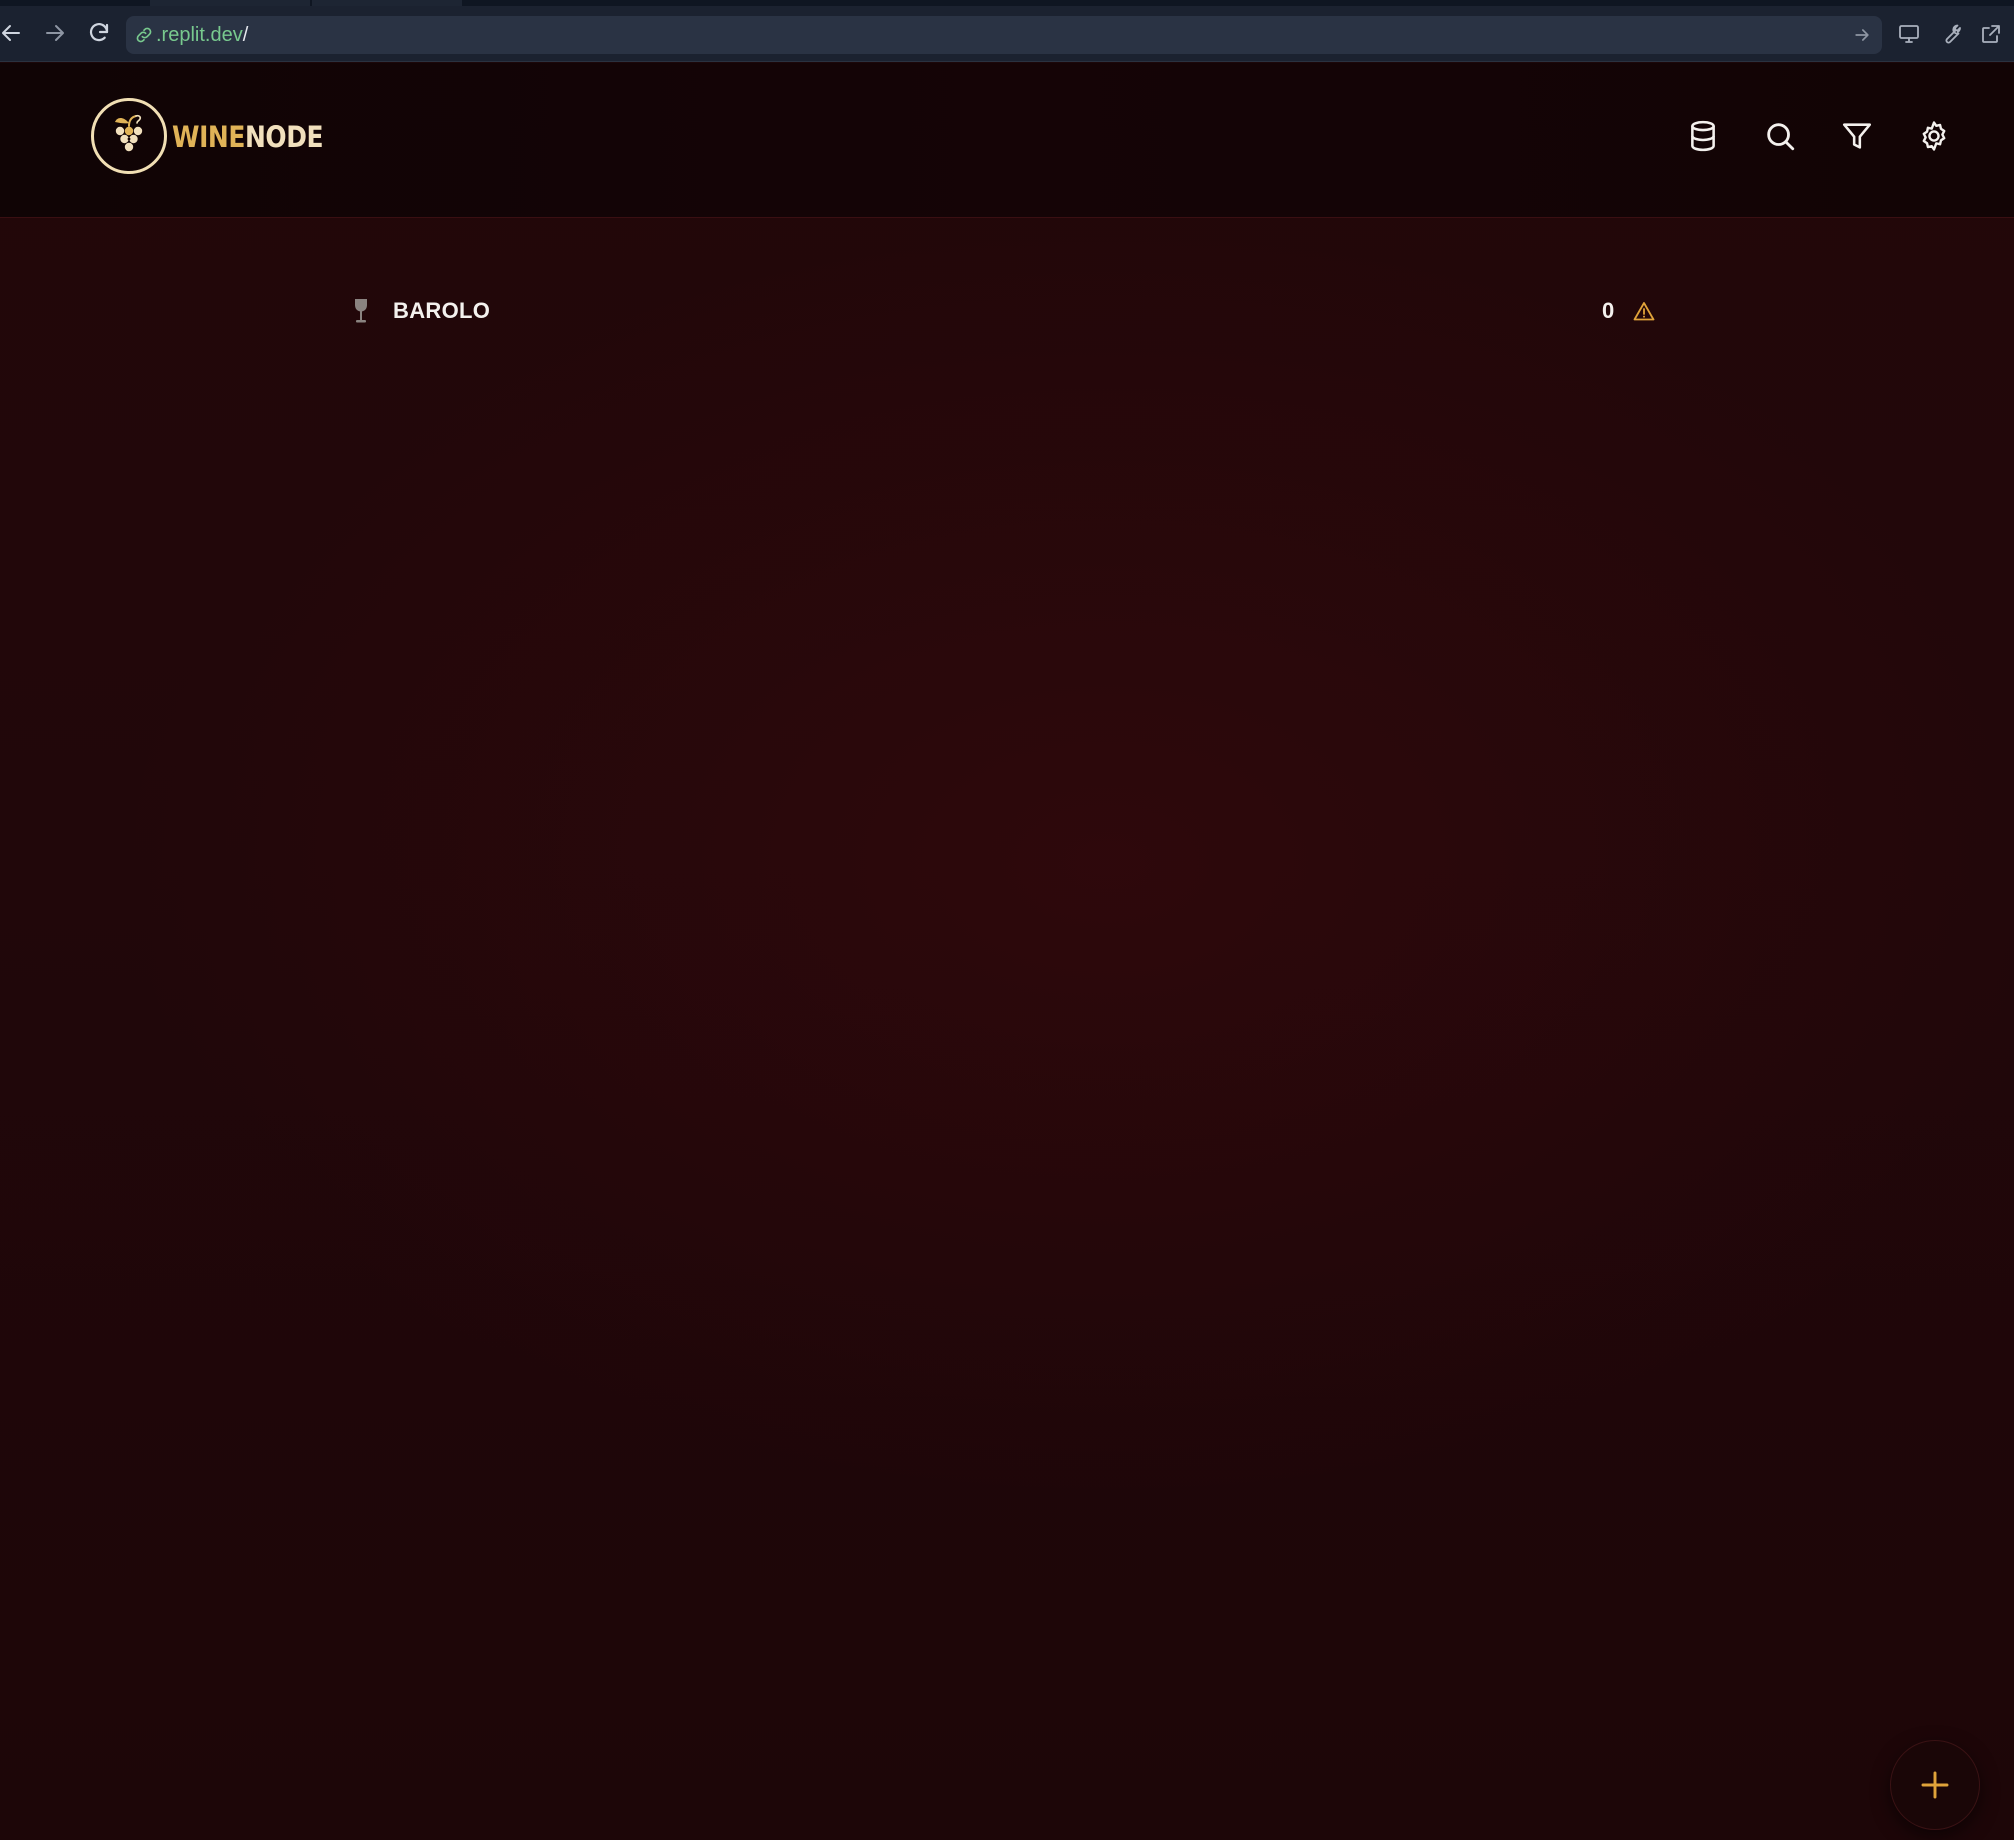 This screenshot has width=2014, height=1840. I want to click on back-button, so click(14, 33).